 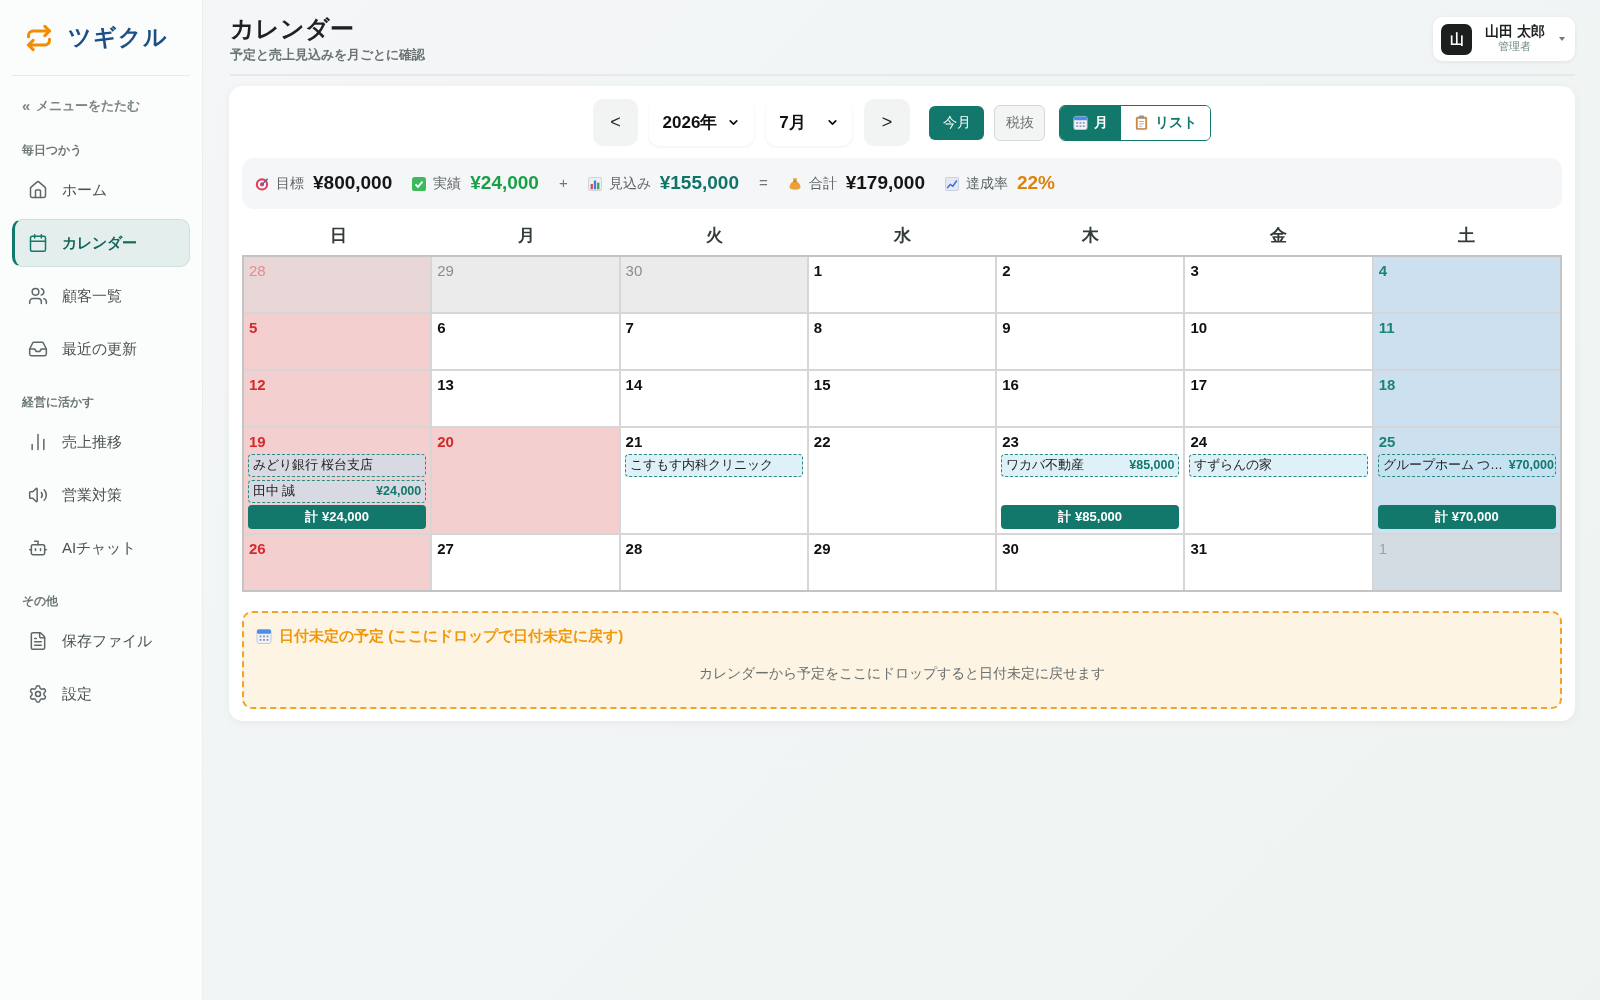 I want to click on day-number: 22, so click(x=821, y=442).